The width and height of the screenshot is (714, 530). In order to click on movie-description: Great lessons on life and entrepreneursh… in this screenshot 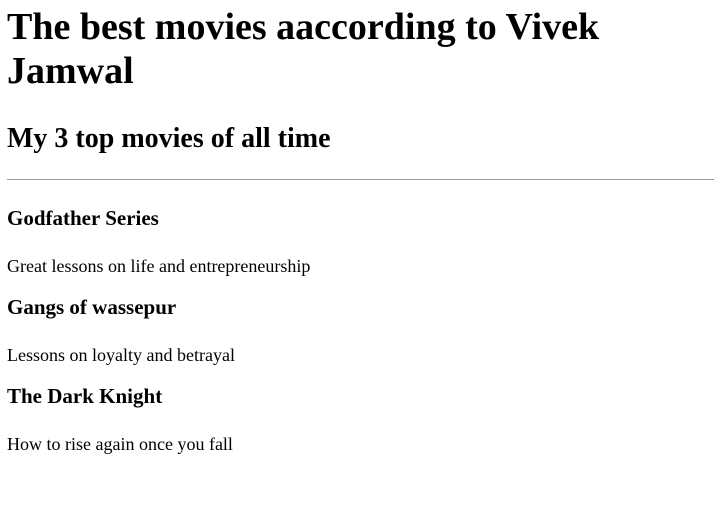, I will do `click(159, 266)`.